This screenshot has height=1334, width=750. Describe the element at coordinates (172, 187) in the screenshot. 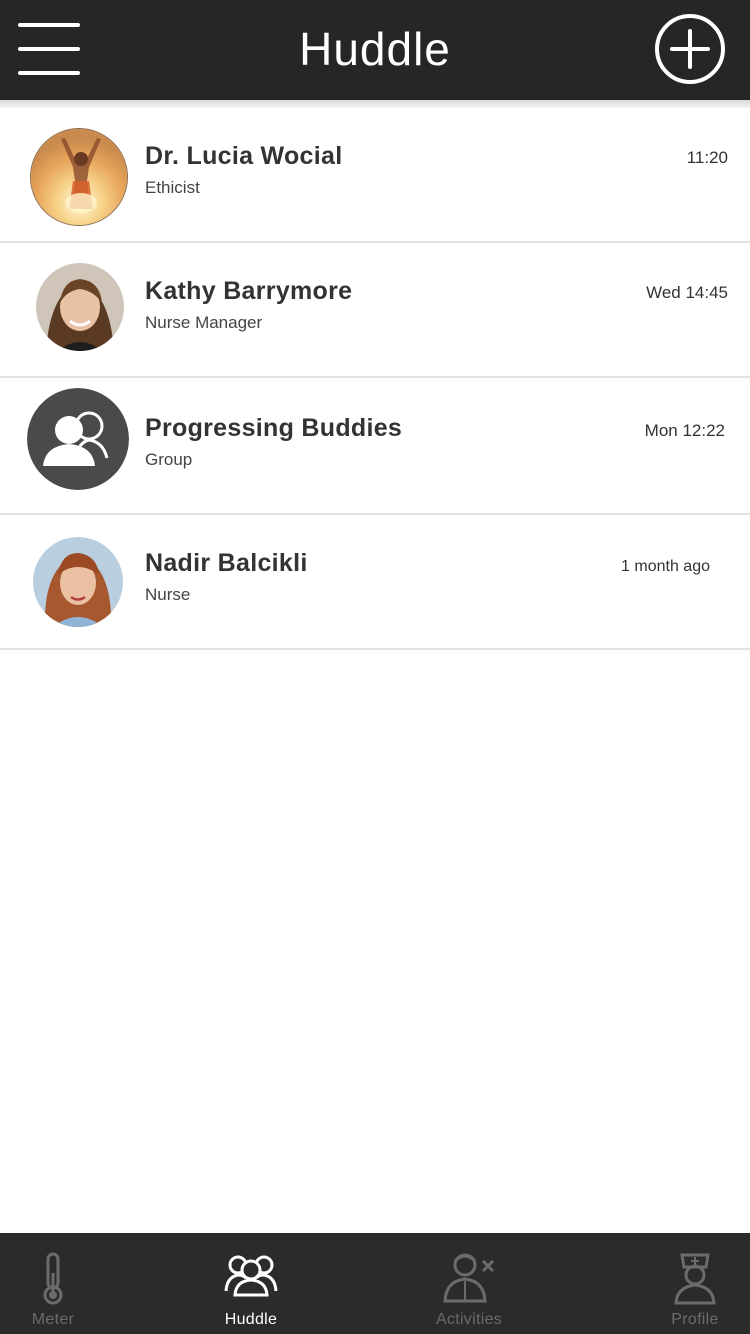

I see `contact-role: Ethicist` at that location.